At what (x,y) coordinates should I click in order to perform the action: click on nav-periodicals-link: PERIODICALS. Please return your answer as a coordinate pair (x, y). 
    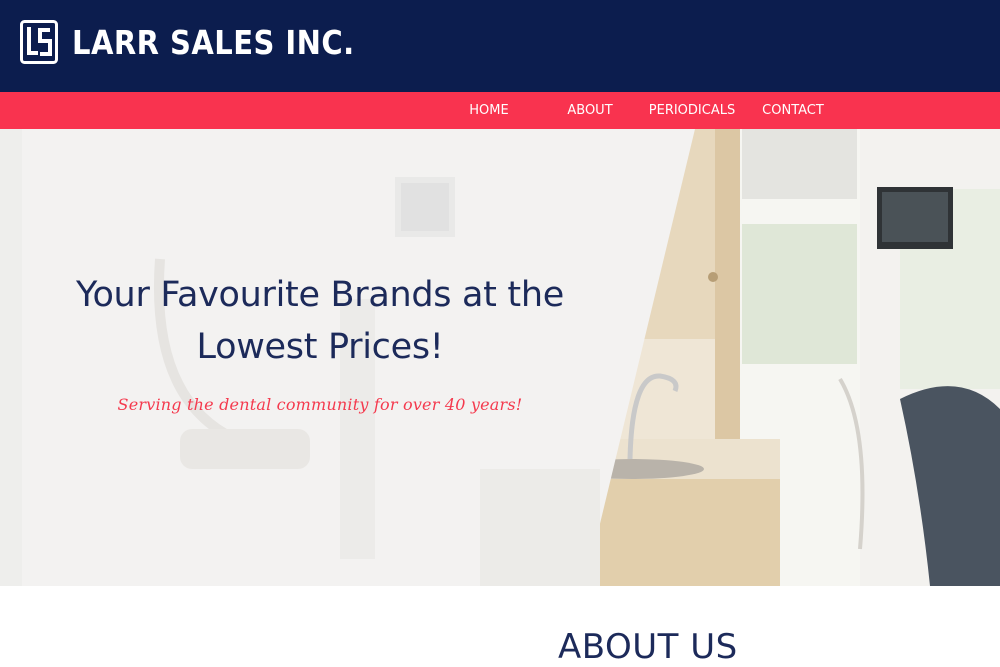
    Looking at the image, I should click on (692, 110).